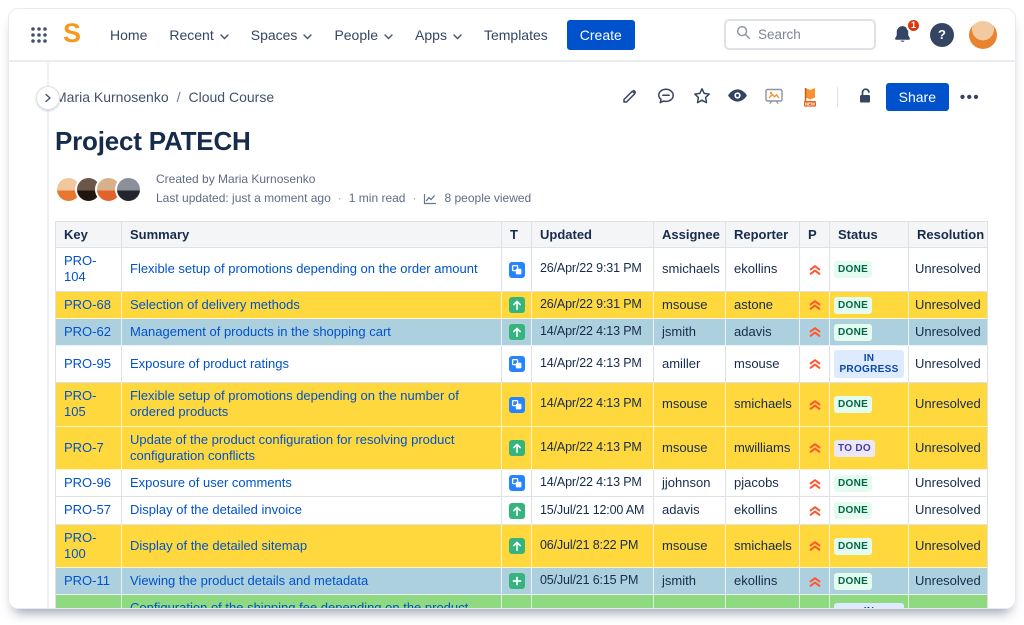 The width and height of the screenshot is (1024, 625). I want to click on issue-key-cell: PRO-62, so click(89, 332).